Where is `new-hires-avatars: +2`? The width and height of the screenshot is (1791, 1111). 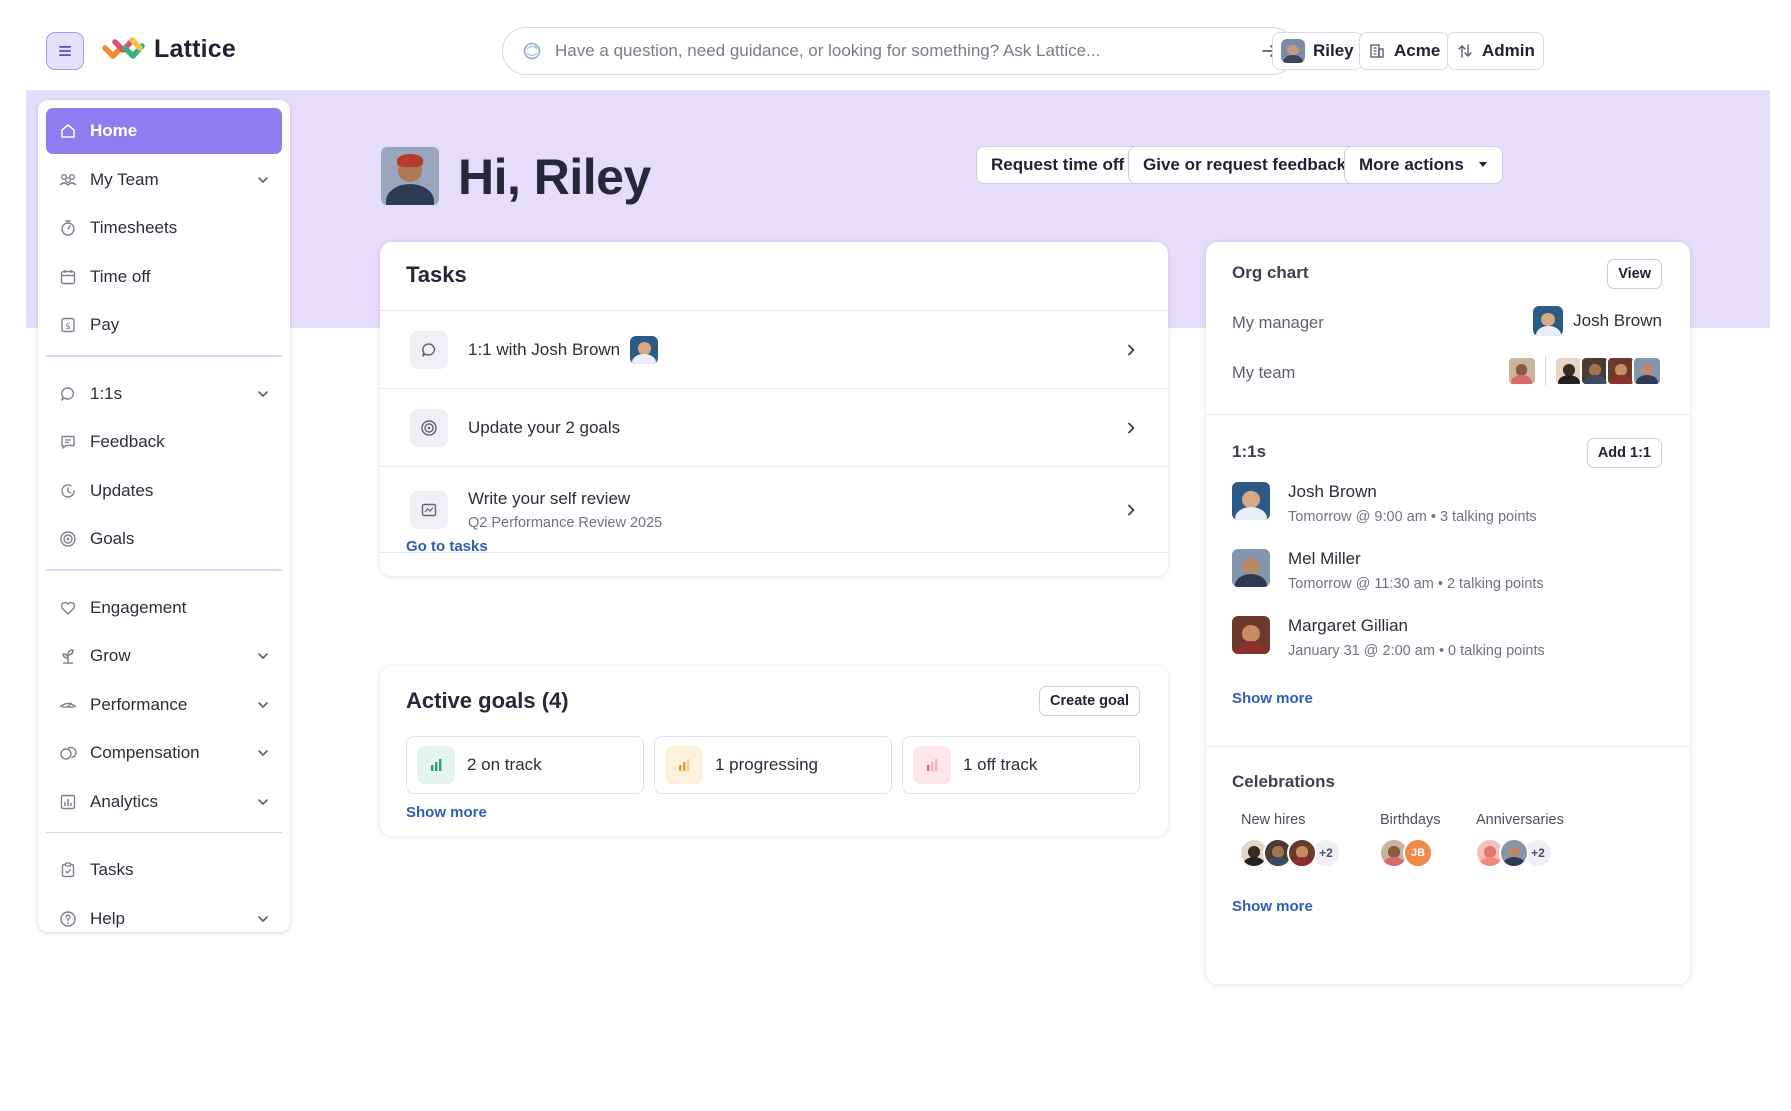
new-hires-avatars: +2 is located at coordinates (1290, 853).